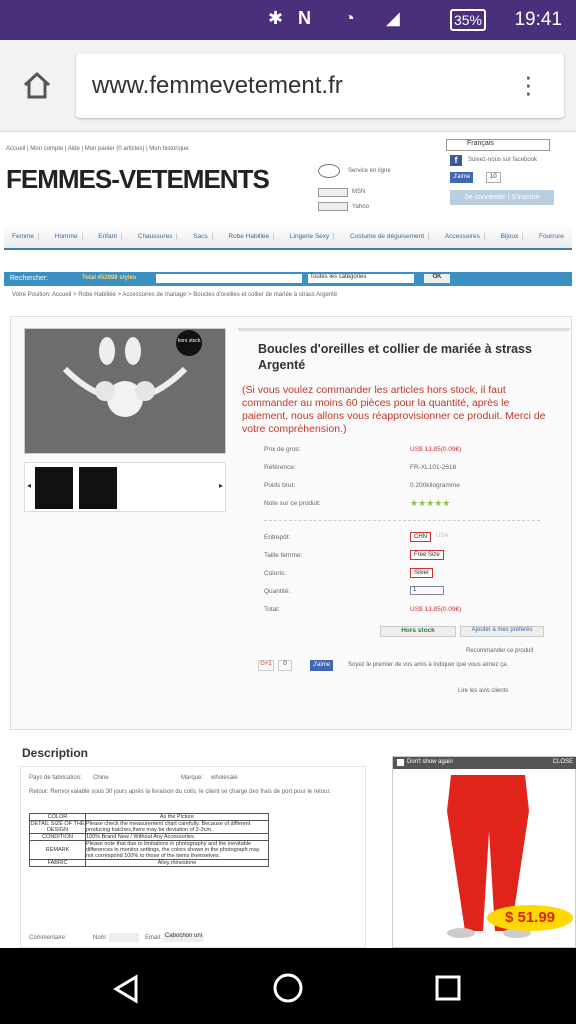  I want to click on thumb-next-icon: ▸, so click(221, 485).